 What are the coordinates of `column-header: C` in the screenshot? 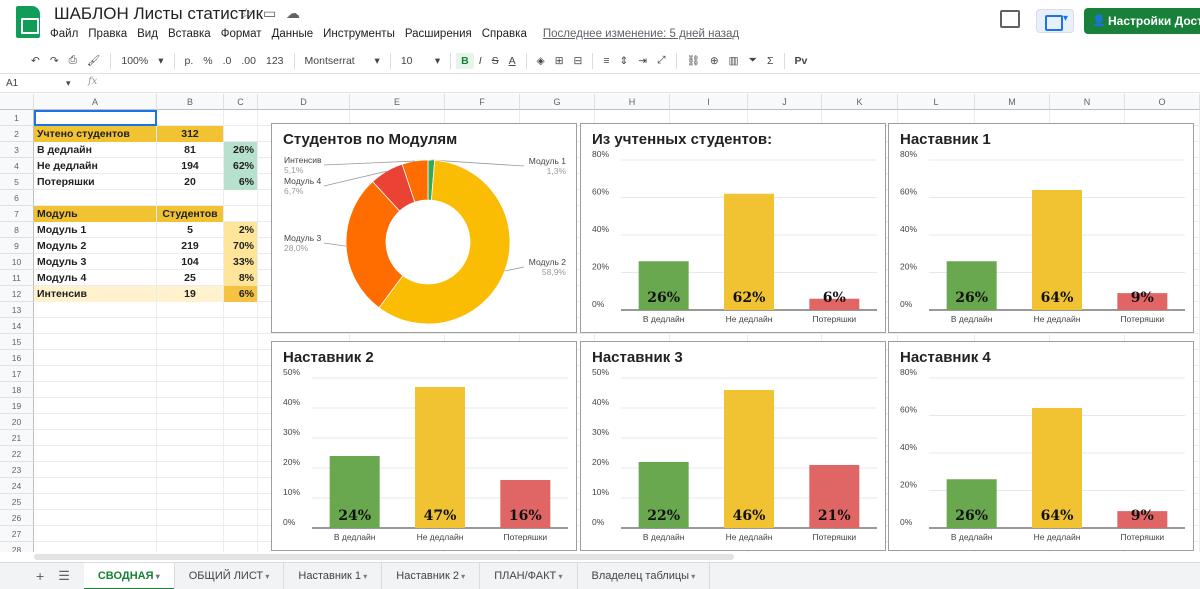 It's located at (241, 102).